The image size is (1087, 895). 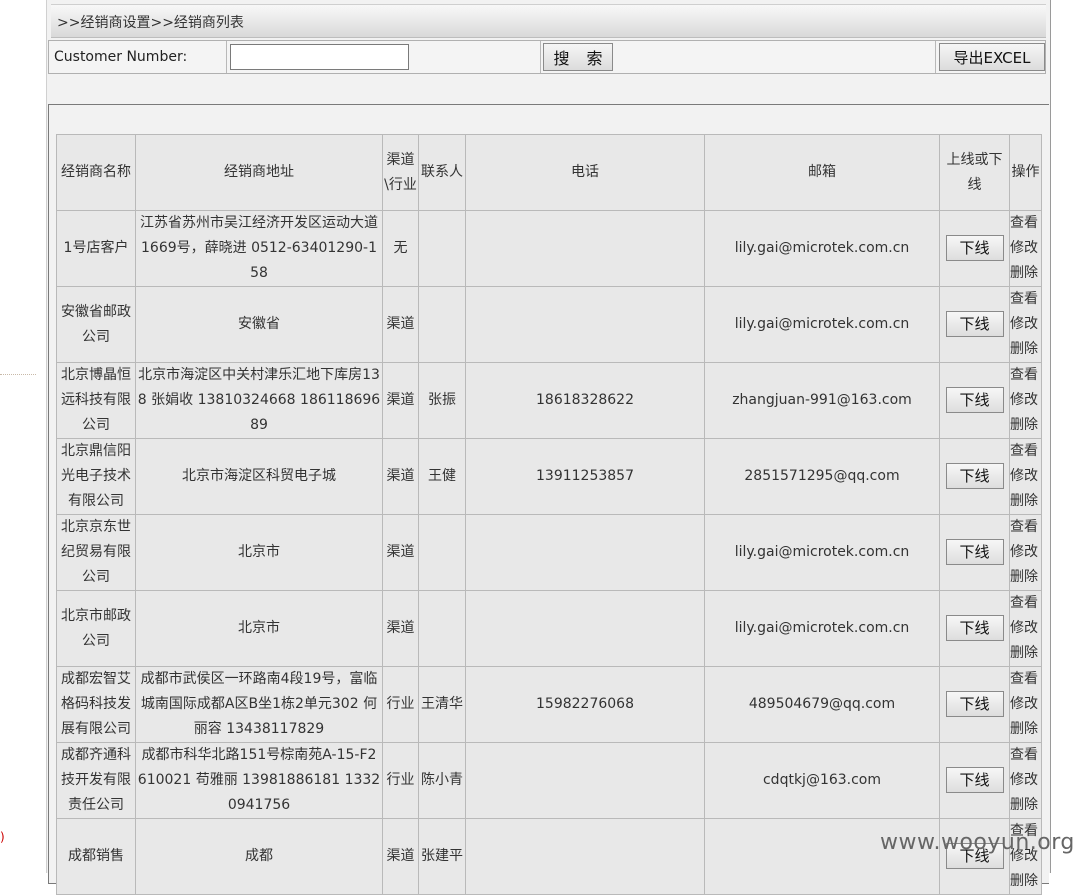 What do you see at coordinates (23, 436) in the screenshot?
I see `left-margin: )` at bounding box center [23, 436].